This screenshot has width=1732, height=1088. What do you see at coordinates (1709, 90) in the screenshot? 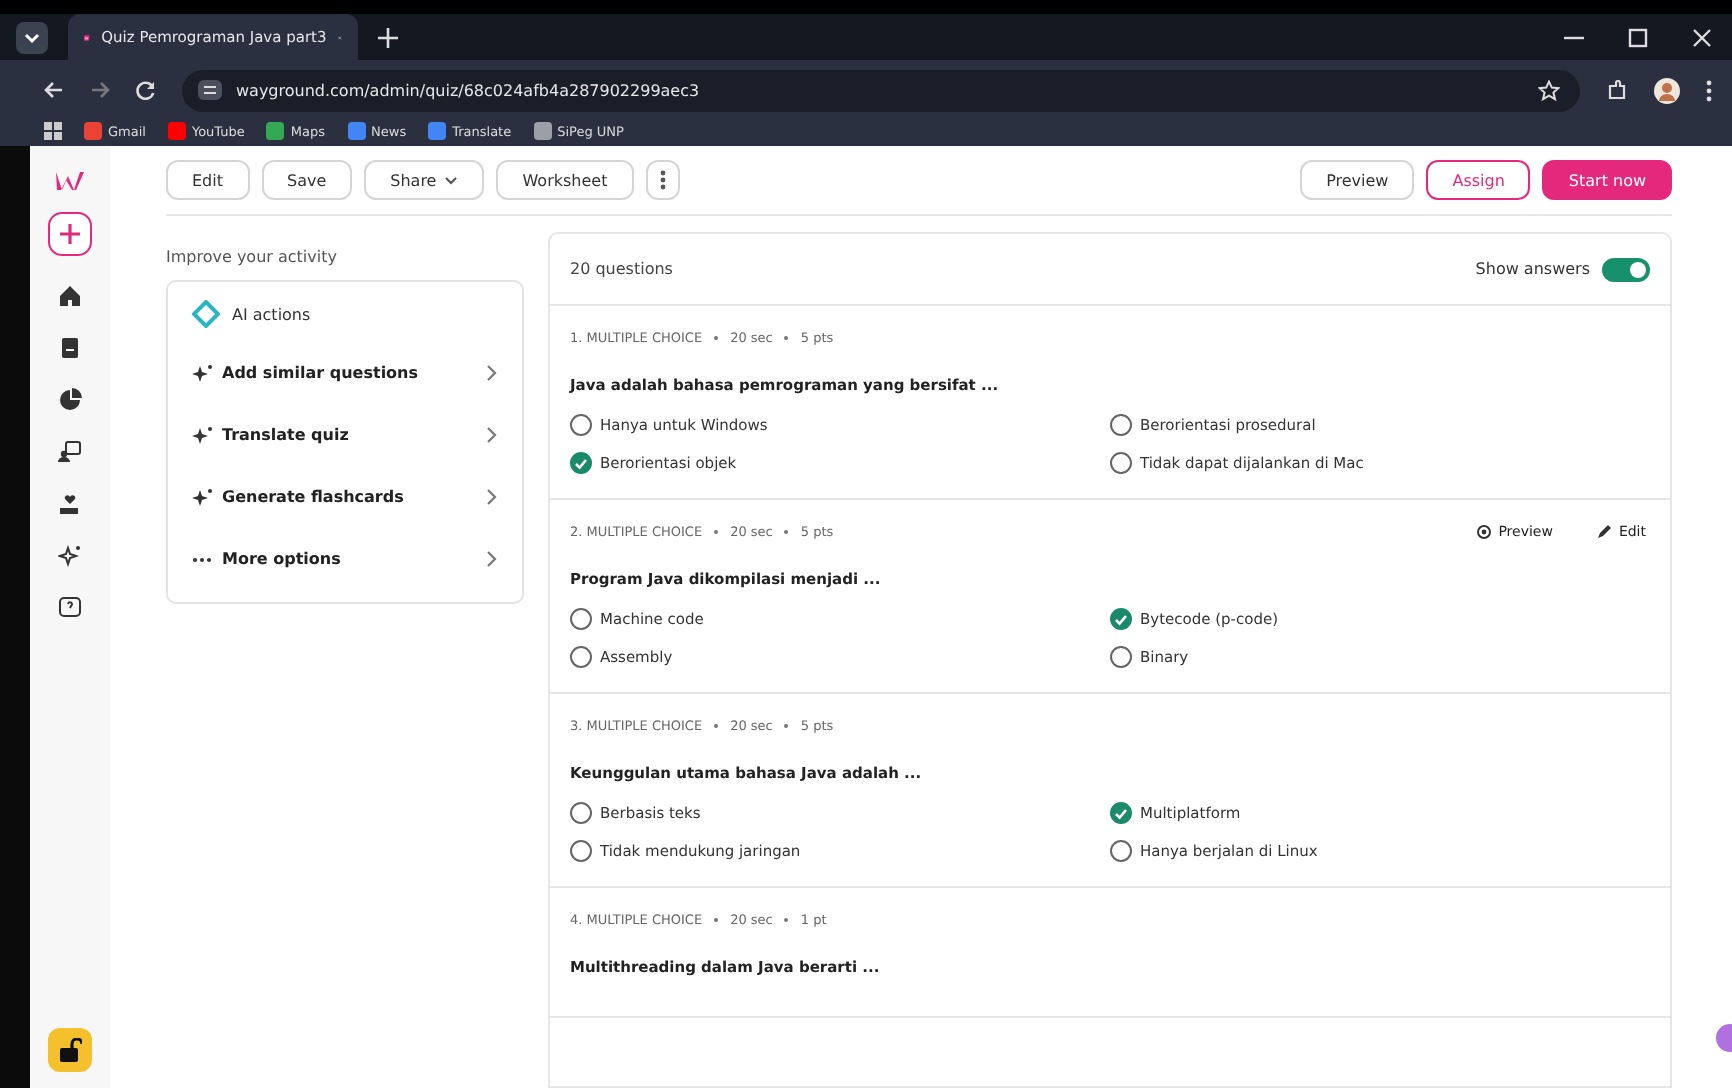
I see `menu-icon` at bounding box center [1709, 90].